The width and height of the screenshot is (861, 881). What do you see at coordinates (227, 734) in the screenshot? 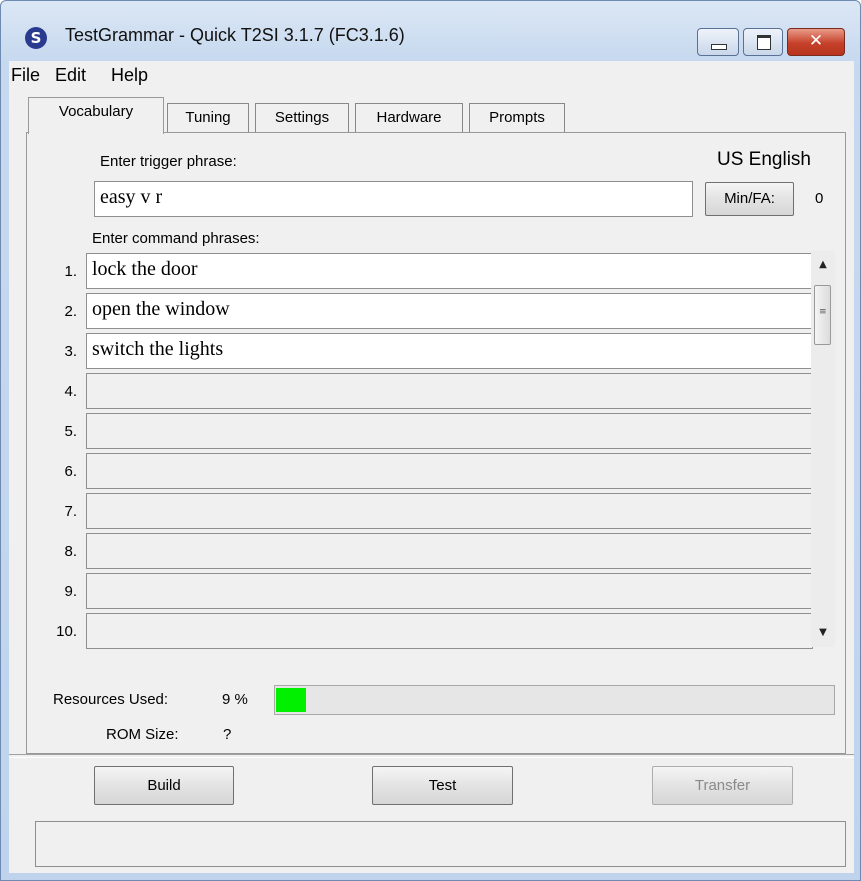
I see `rom-size-value: ?` at bounding box center [227, 734].